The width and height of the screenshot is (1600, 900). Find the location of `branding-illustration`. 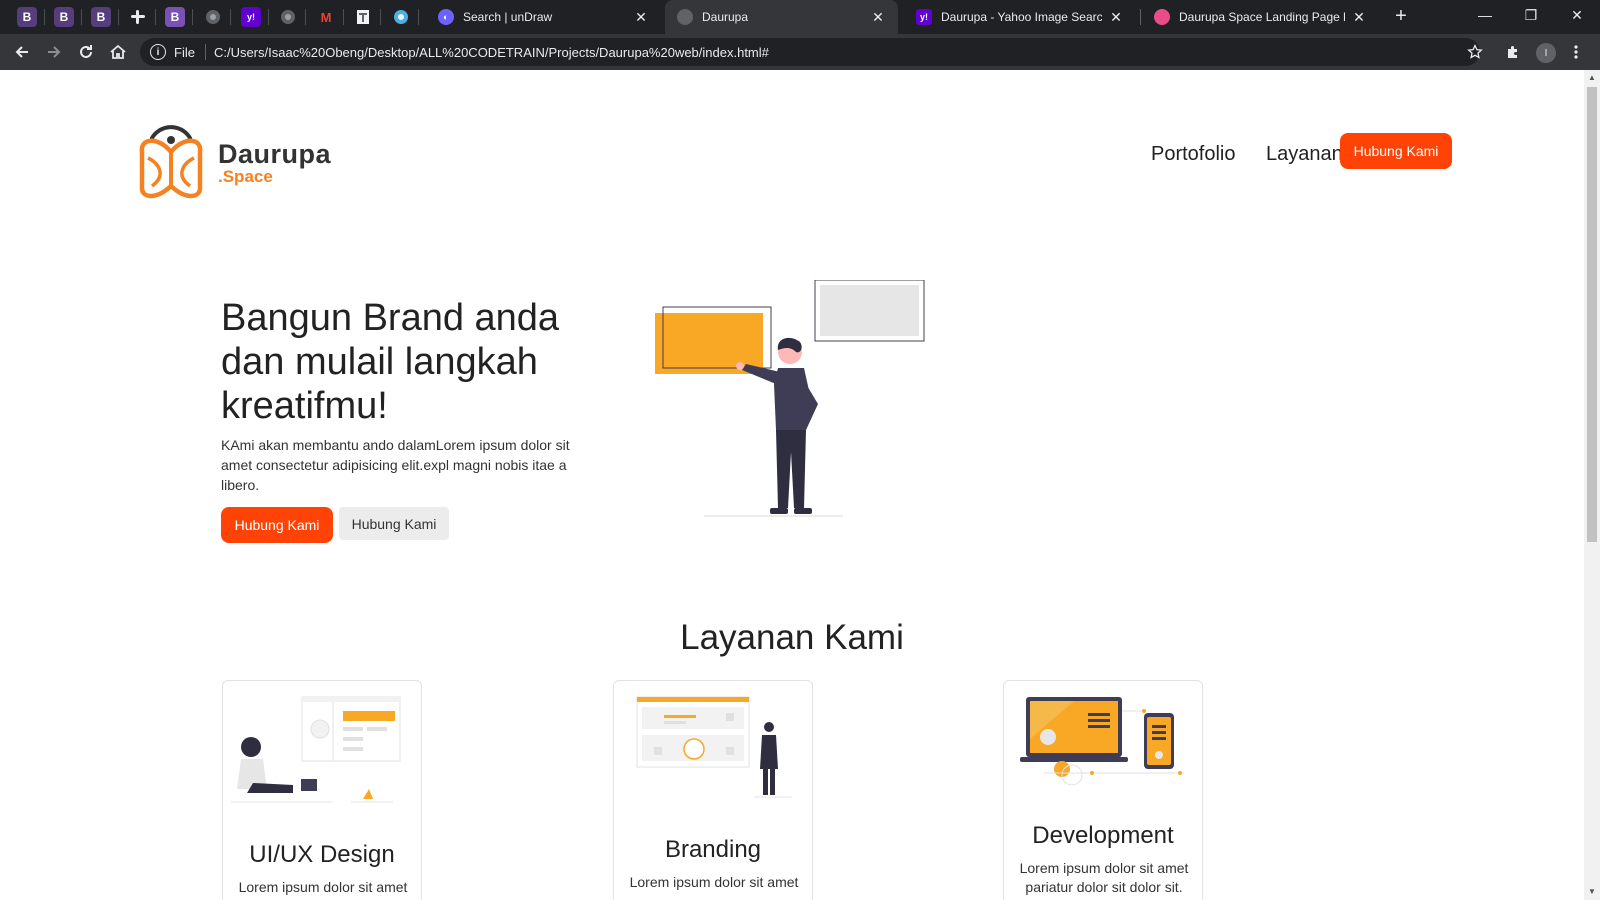

branding-illustration is located at coordinates (714, 747).